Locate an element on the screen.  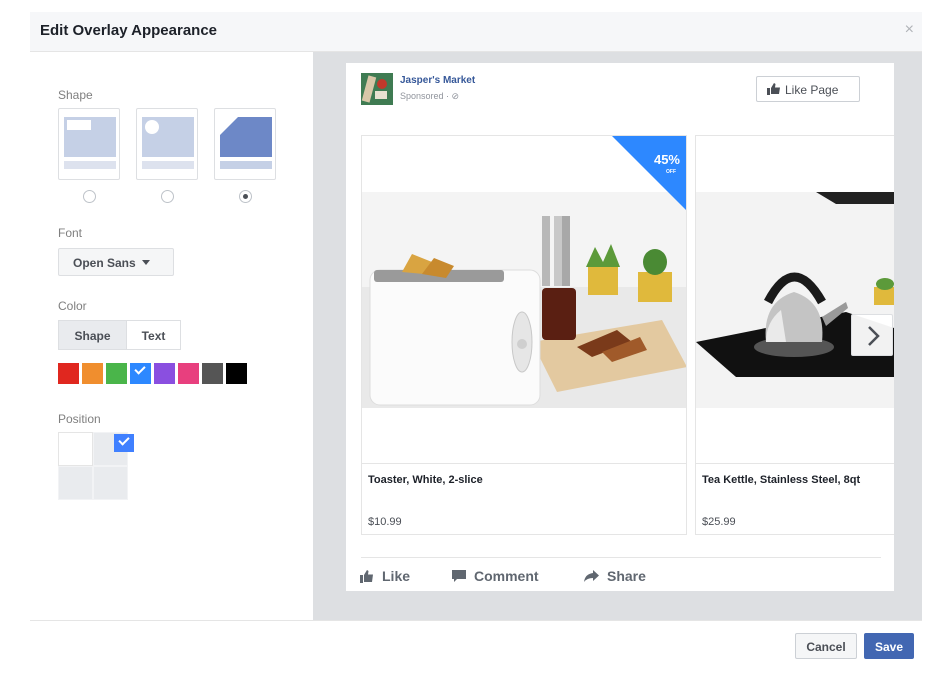
kettle-photo-graphic is located at coordinates (795, 300).